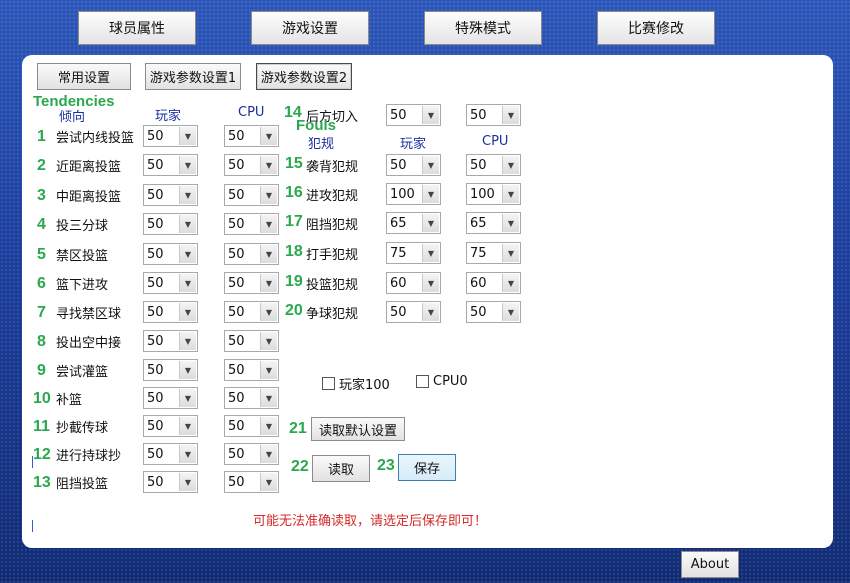  What do you see at coordinates (478, 253) in the screenshot?
I see `select-value: 75` at bounding box center [478, 253].